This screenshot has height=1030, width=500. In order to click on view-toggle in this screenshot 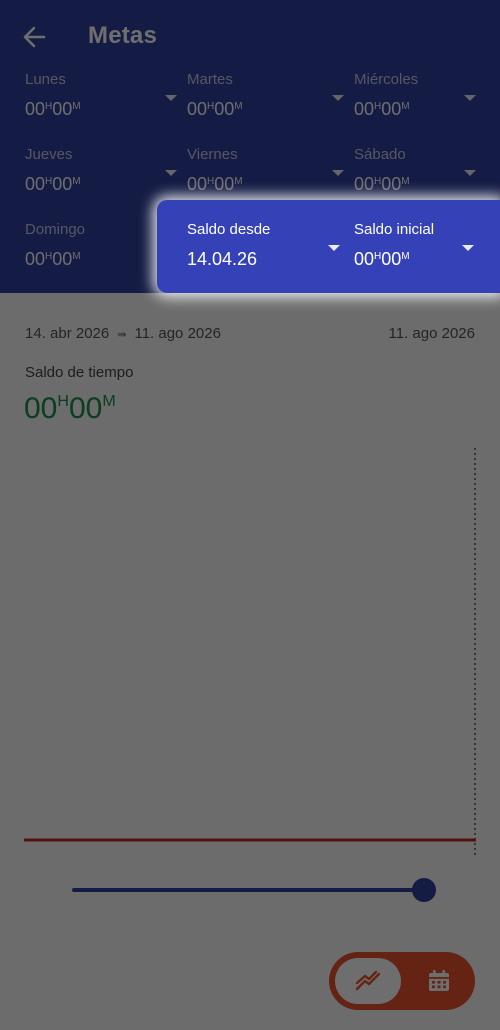, I will do `click(402, 981)`.